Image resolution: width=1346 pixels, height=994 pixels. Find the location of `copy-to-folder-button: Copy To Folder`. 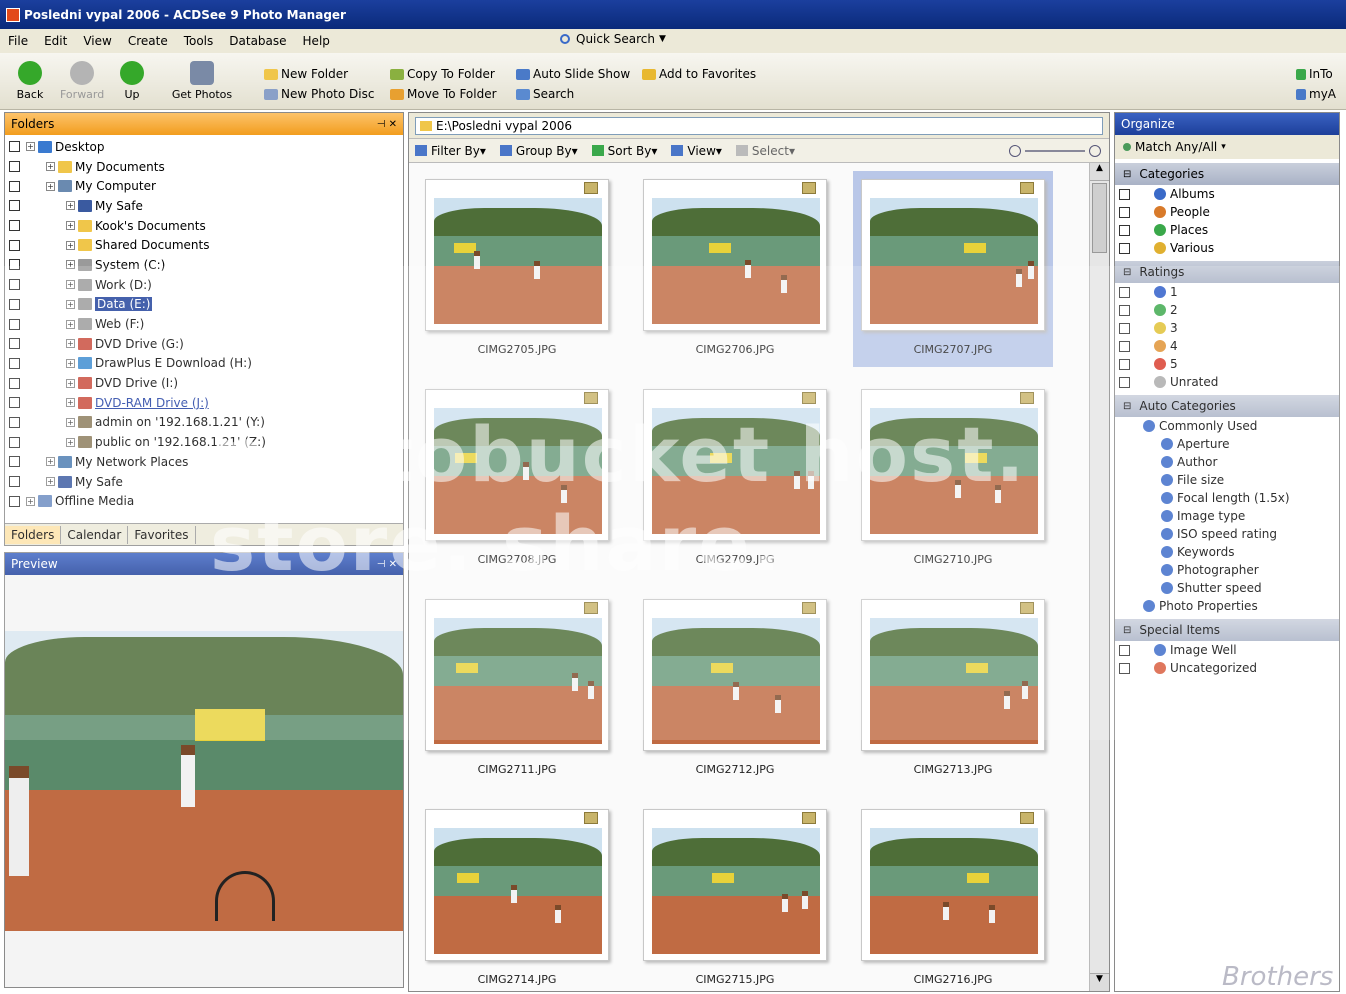

copy-to-folder-button: Copy To Folder is located at coordinates (442, 74).